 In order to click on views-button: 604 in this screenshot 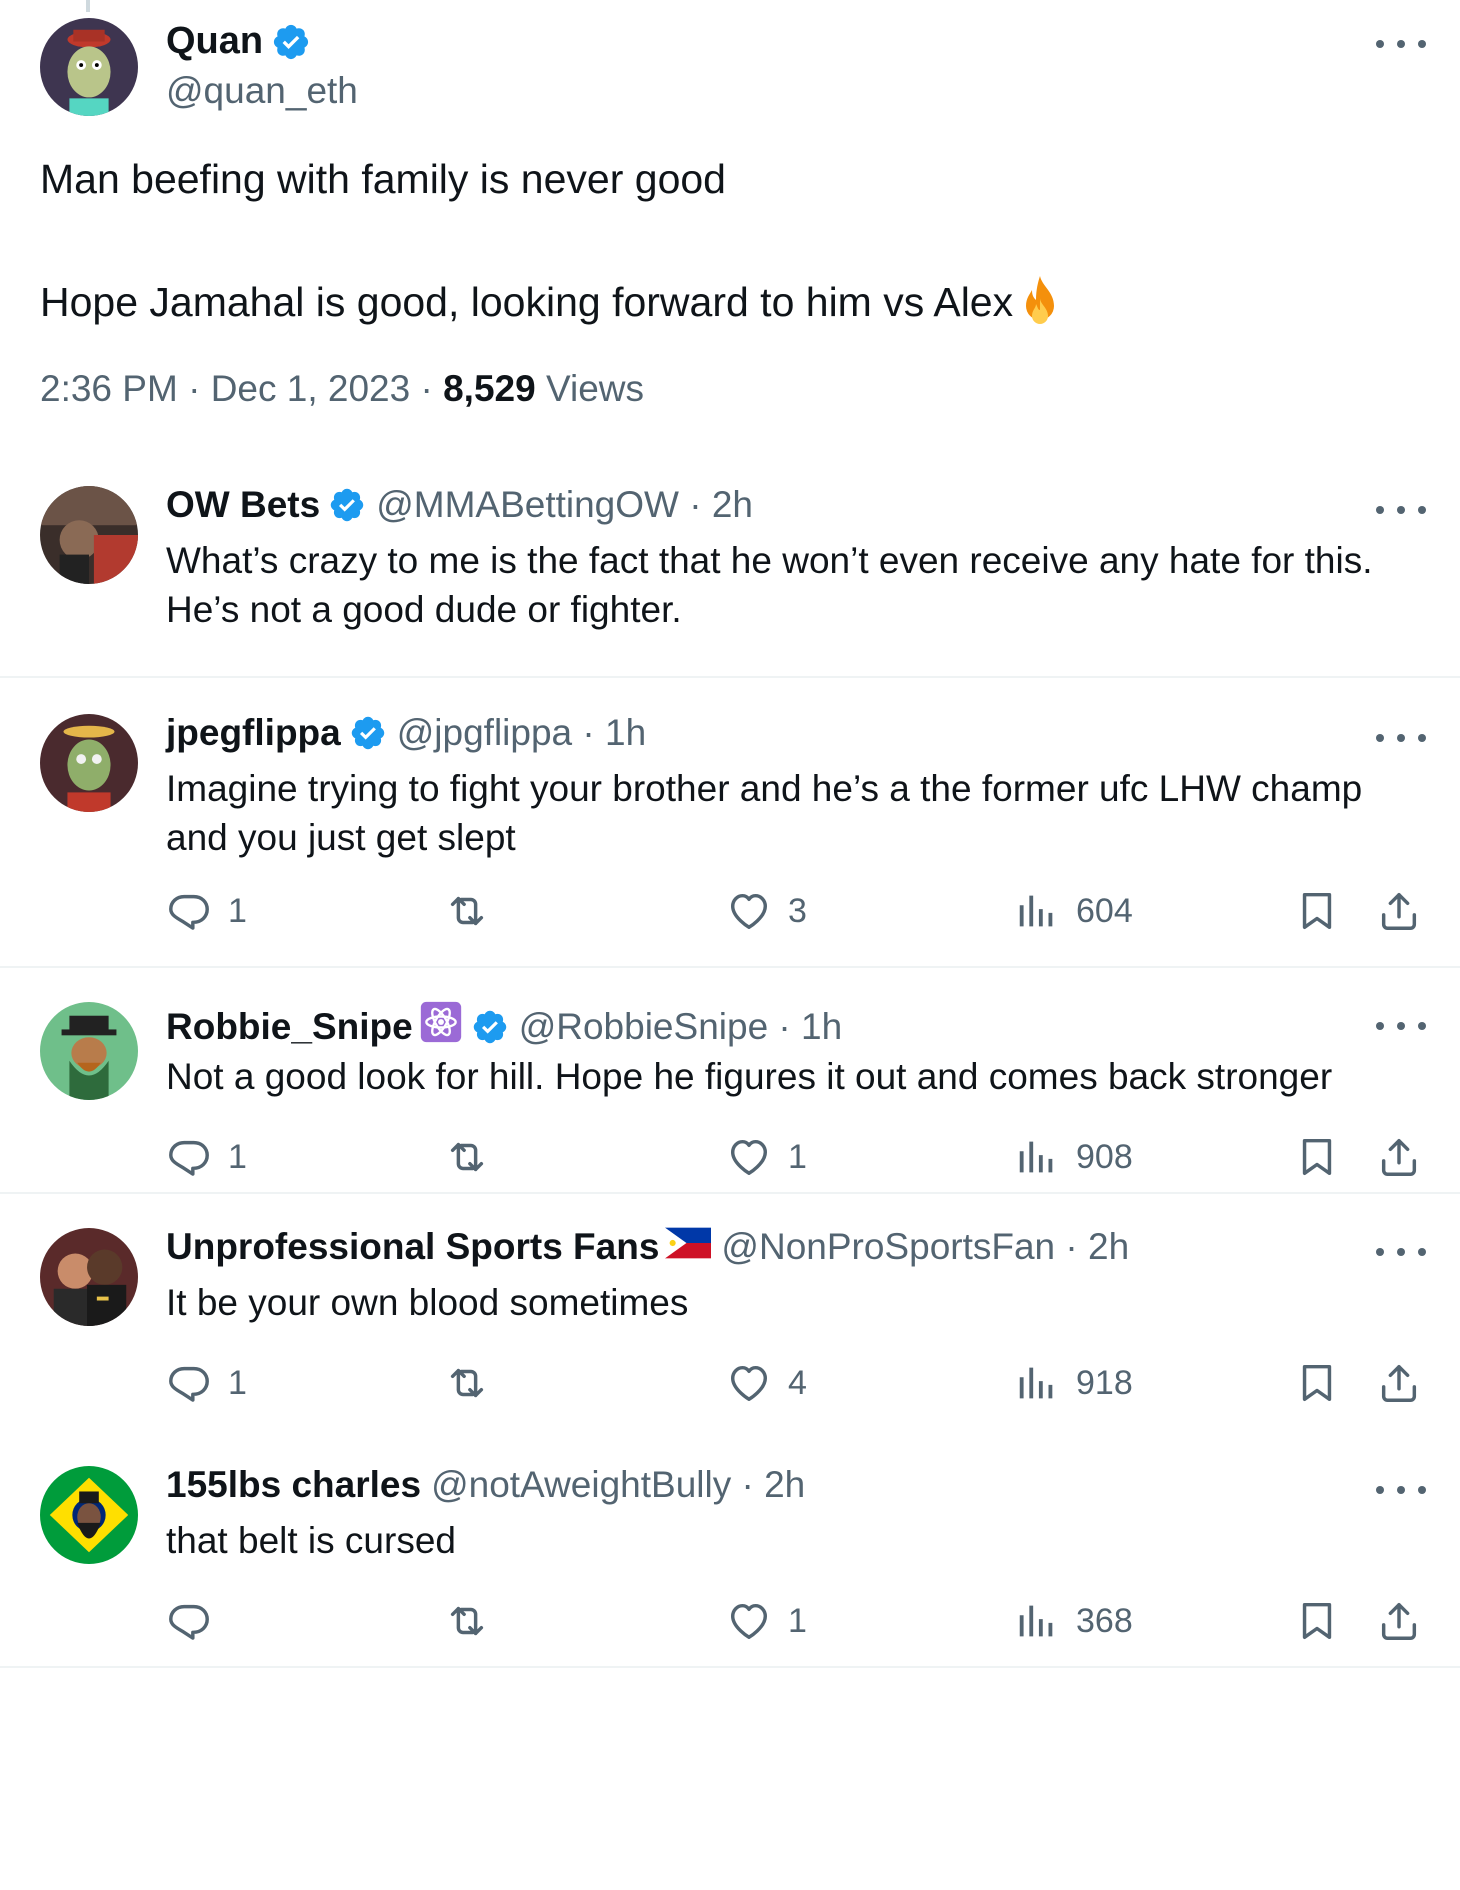, I will do `click(1073, 911)`.